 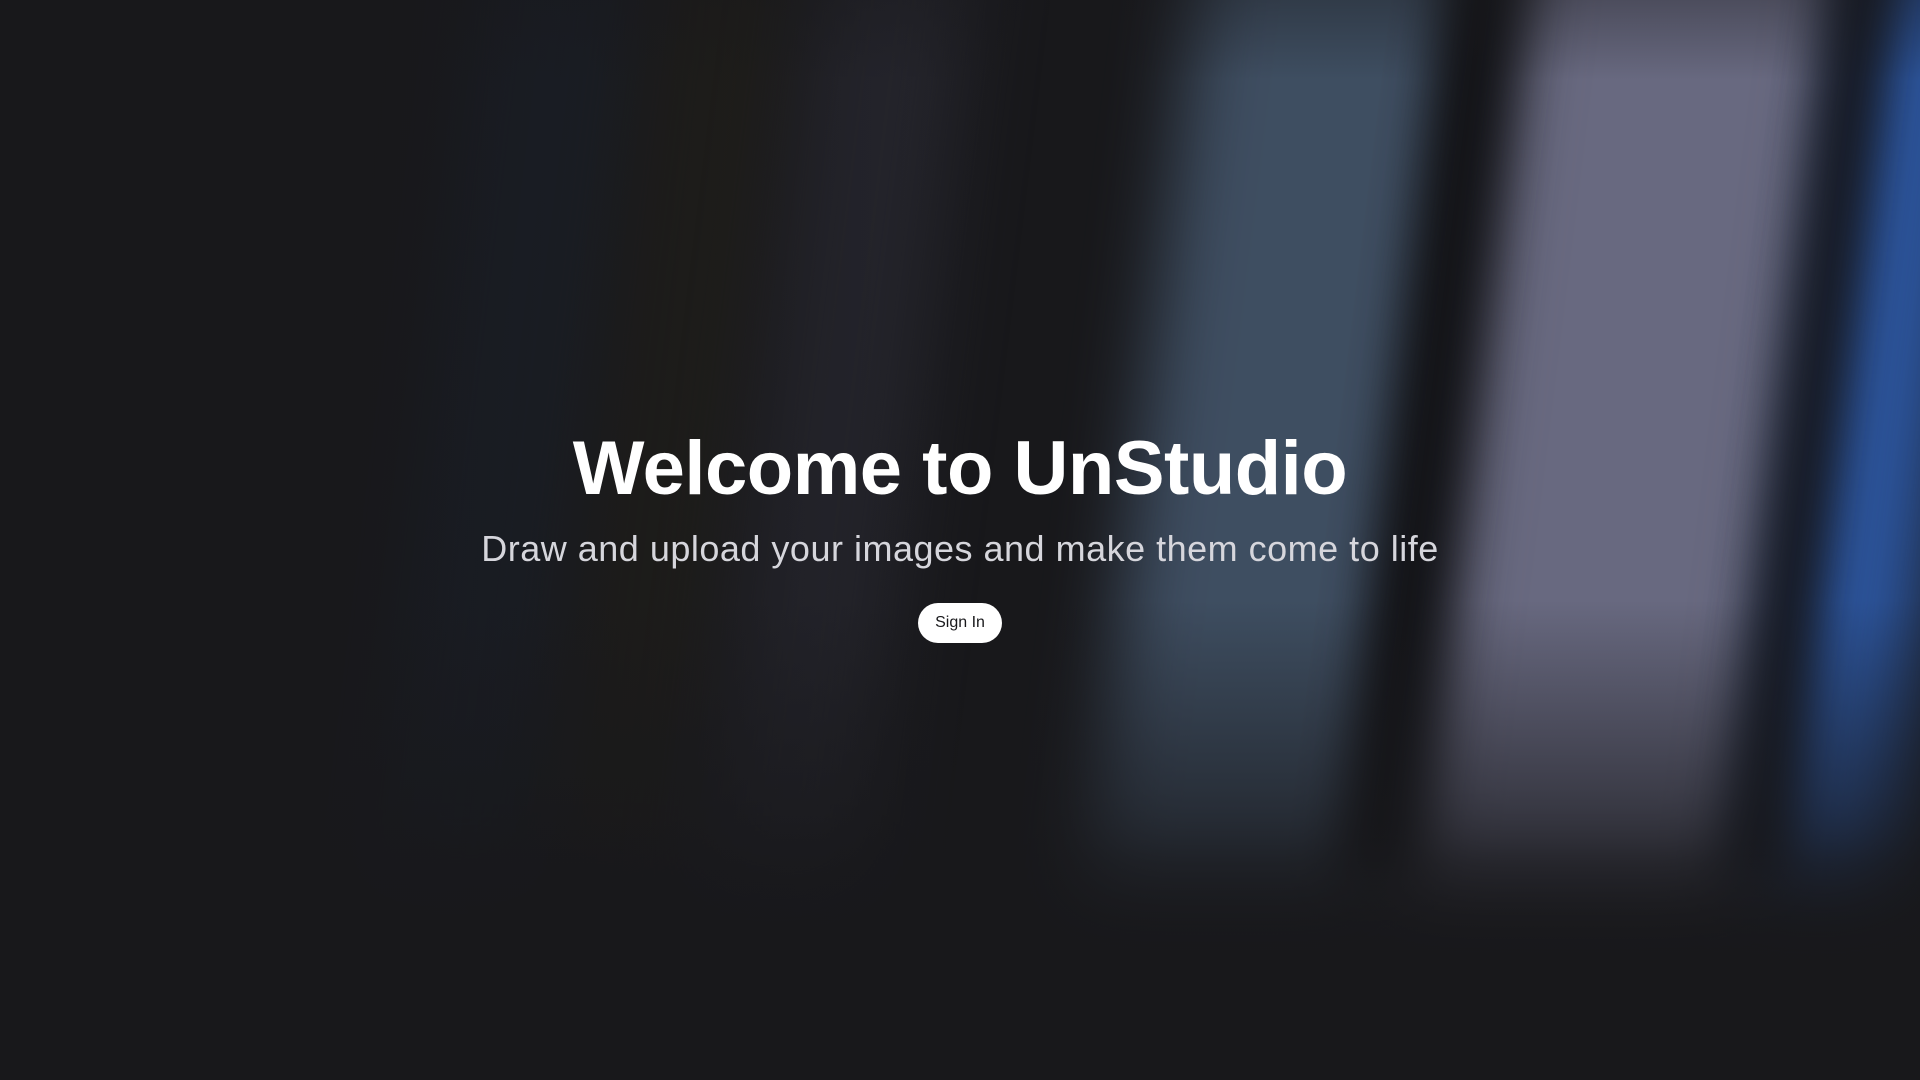 What do you see at coordinates (960, 623) in the screenshot?
I see `sign-in-button: Sign In` at bounding box center [960, 623].